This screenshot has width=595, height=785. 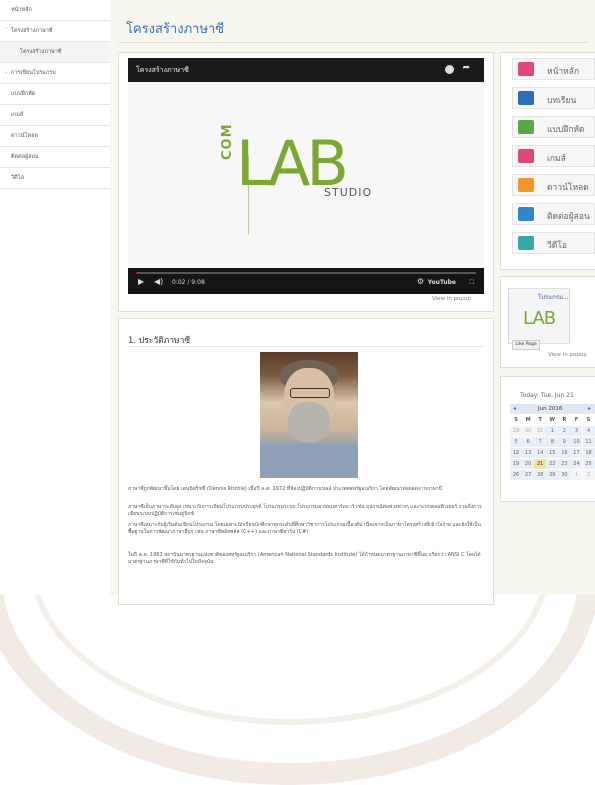 I want to click on nav-button-1: บทเรียน, so click(x=553, y=98).